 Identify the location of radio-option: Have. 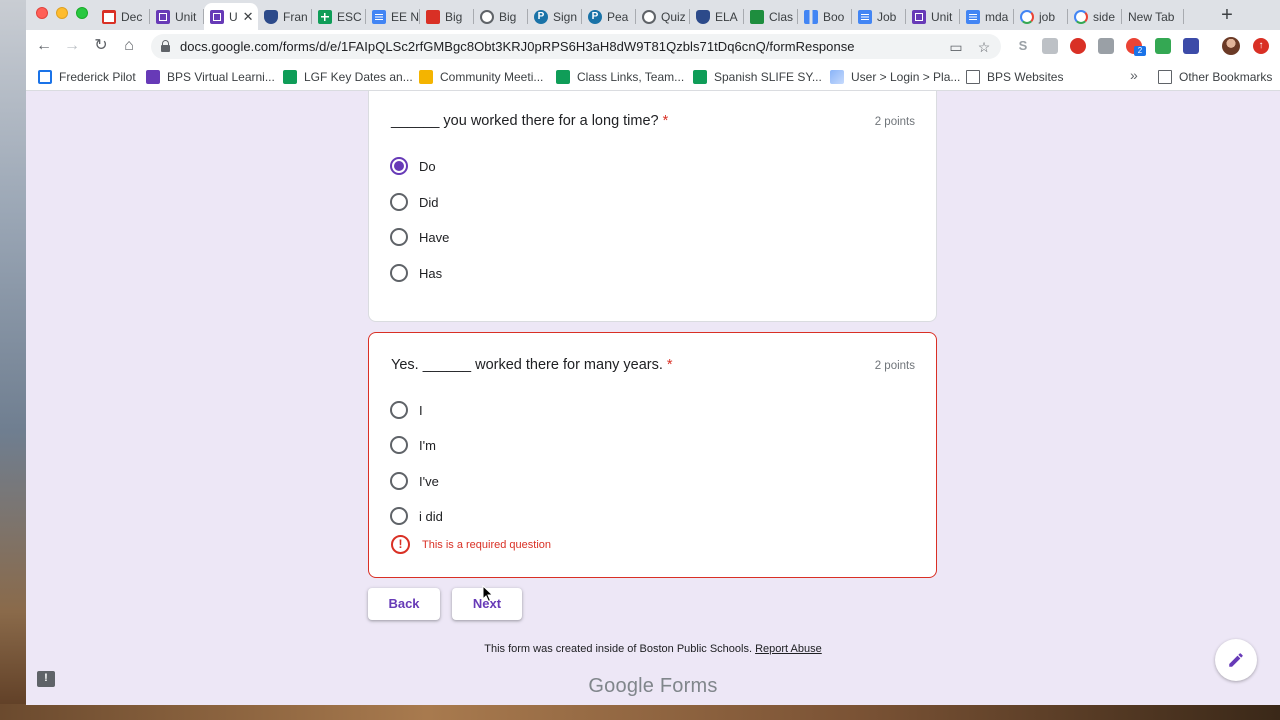
(419, 237).